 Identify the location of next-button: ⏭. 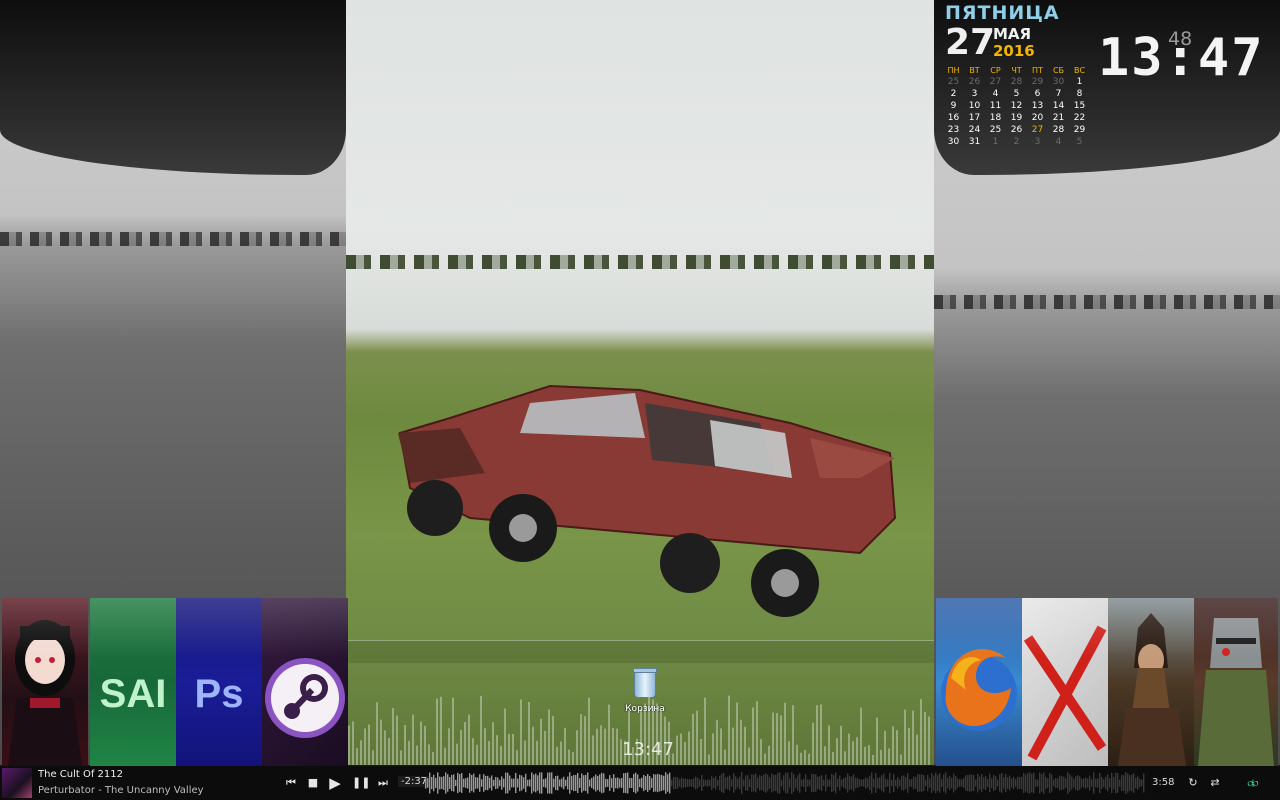
(383, 783).